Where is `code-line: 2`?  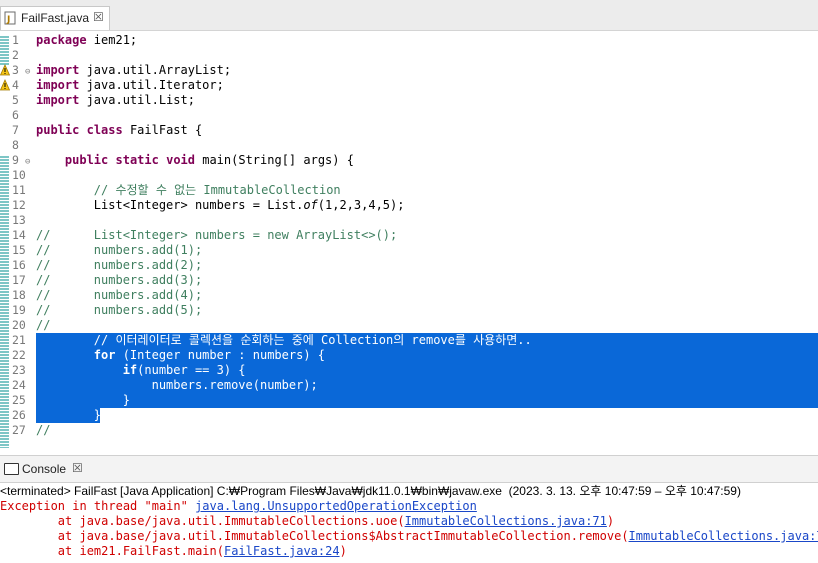
code-line: 2 is located at coordinates (409, 55).